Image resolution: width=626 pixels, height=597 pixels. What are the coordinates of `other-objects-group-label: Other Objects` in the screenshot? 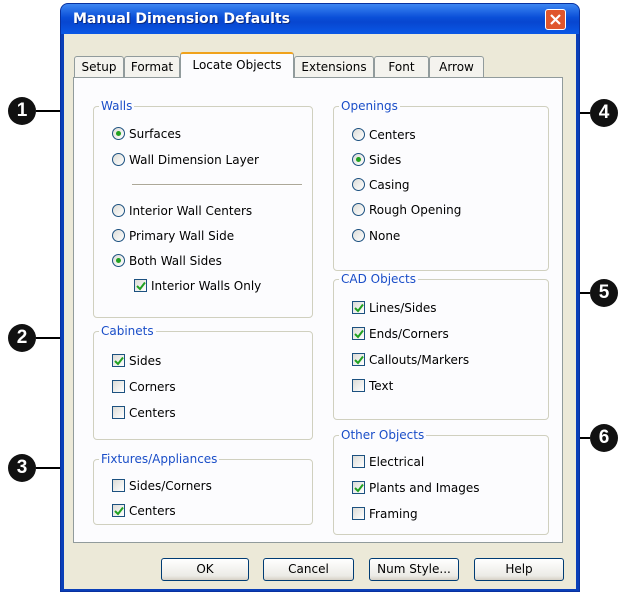 It's located at (383, 435).